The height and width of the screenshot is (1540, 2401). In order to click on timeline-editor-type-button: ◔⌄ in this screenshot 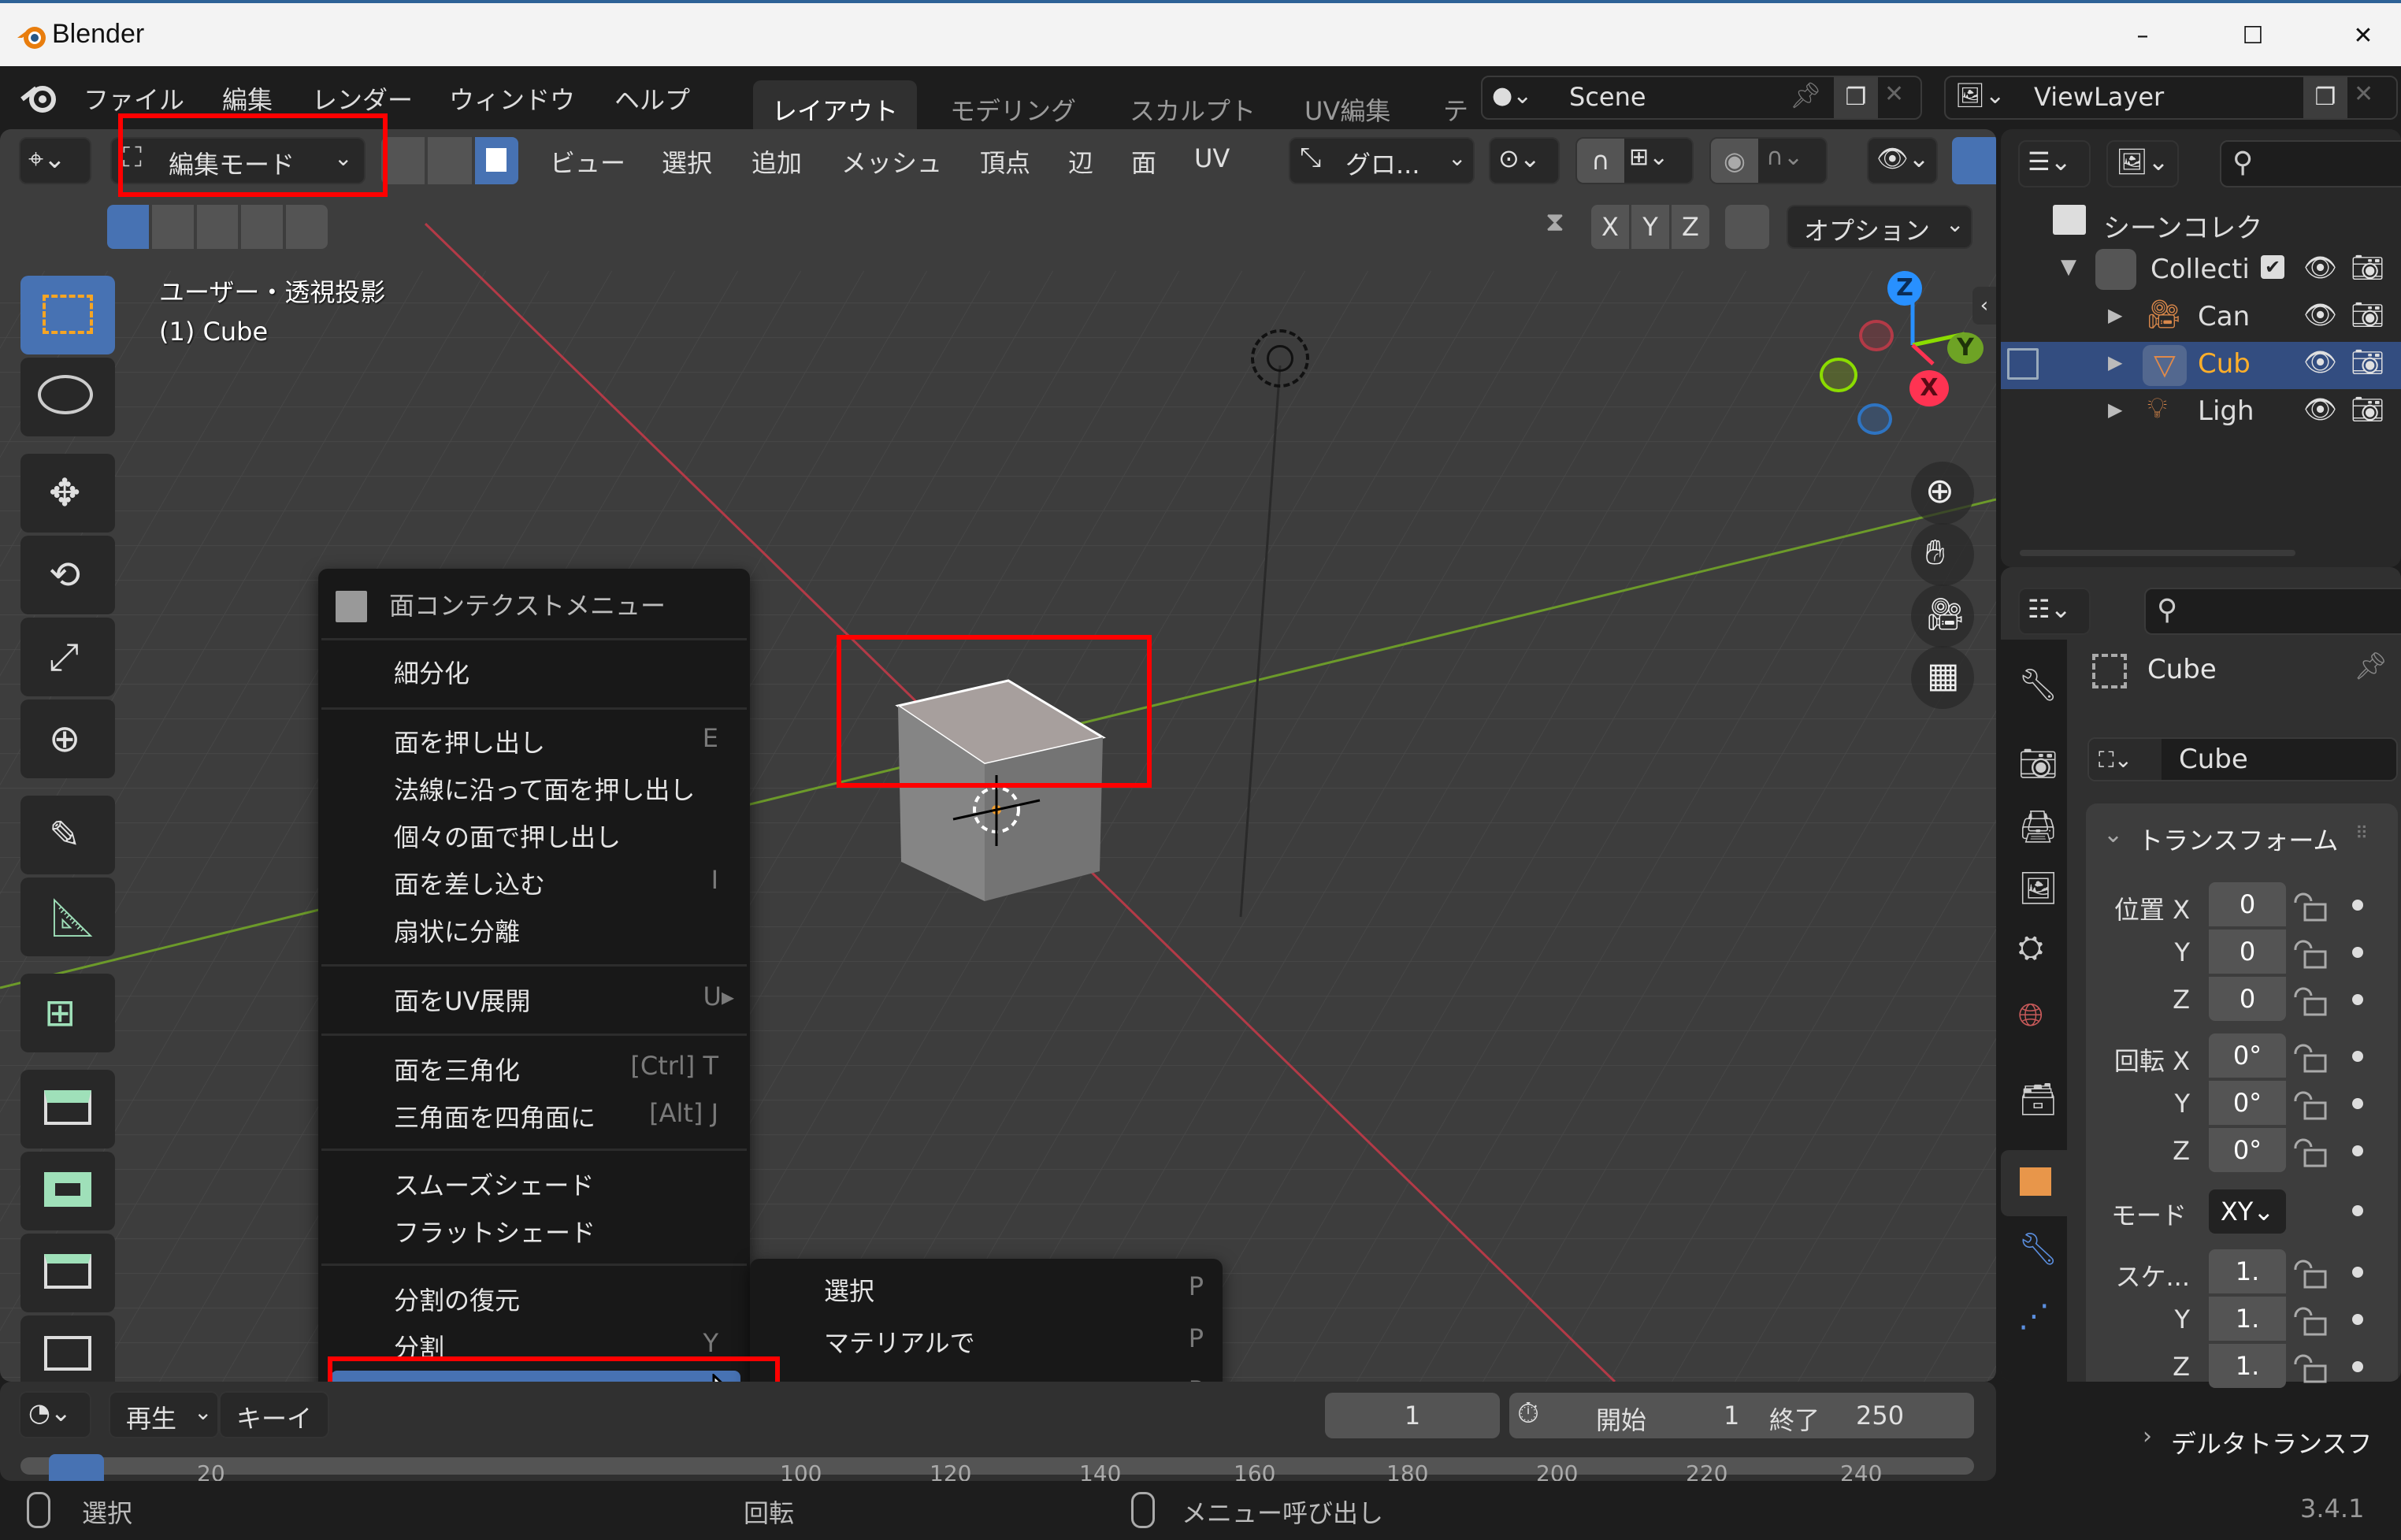, I will do `click(55, 1414)`.